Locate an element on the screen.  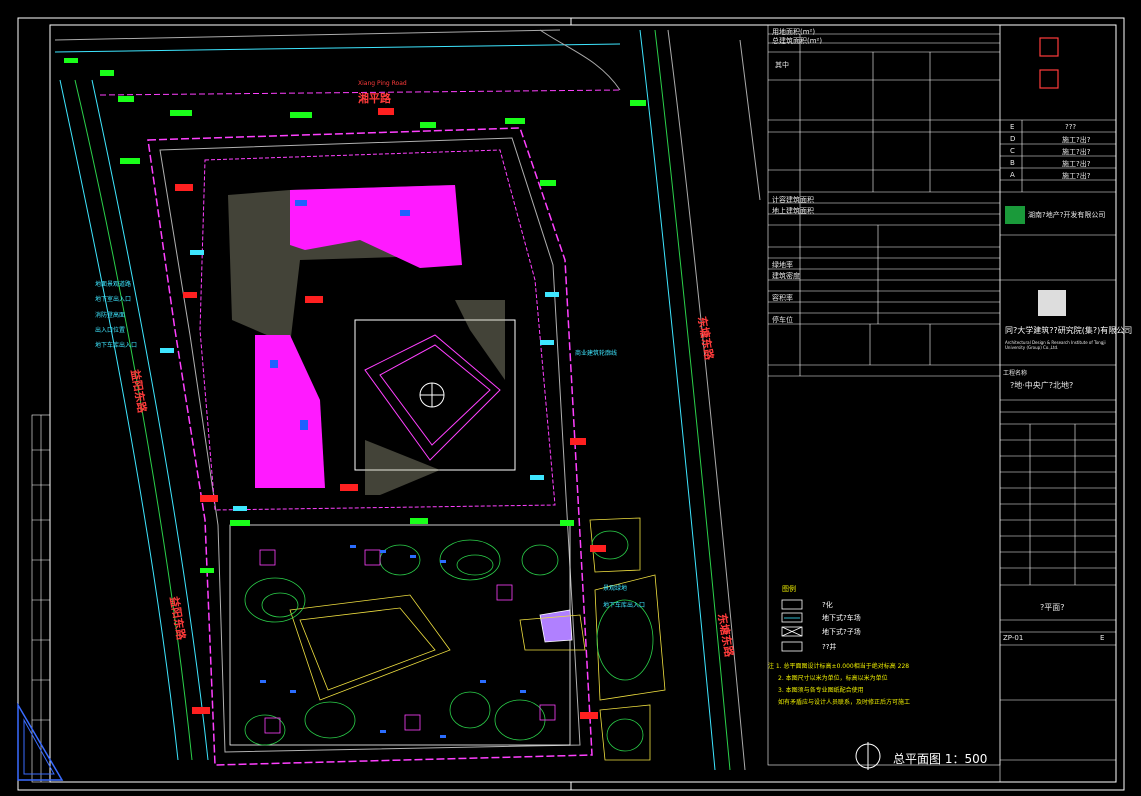
note-3: 3. 本图须与各专业图纸配合使用 is located at coordinates (821, 690).